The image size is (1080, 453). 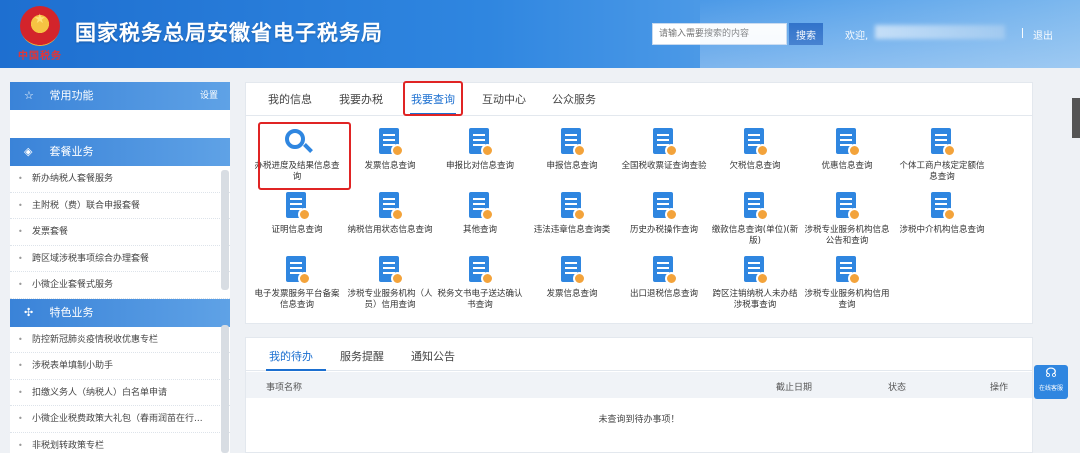 What do you see at coordinates (572, 149) in the screenshot?
I see `query-item: 申报信息查询` at bounding box center [572, 149].